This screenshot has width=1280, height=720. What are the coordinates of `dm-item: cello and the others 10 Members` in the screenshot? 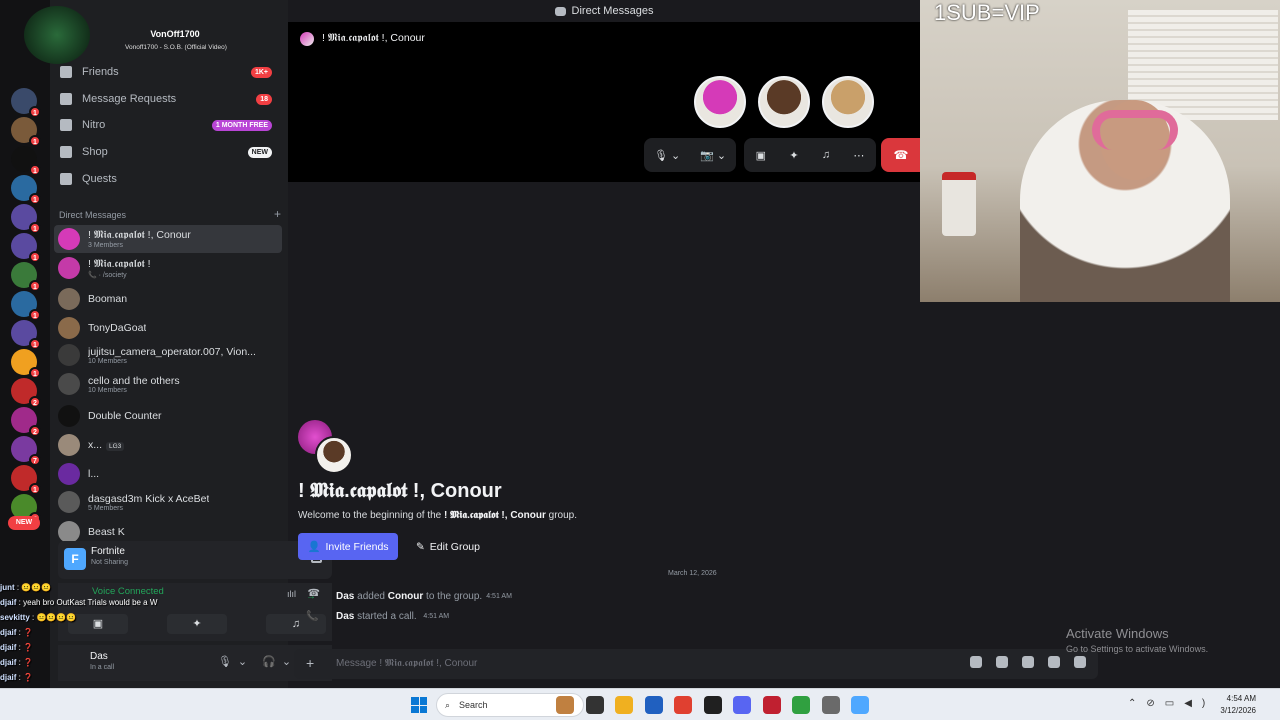 It's located at (168, 384).